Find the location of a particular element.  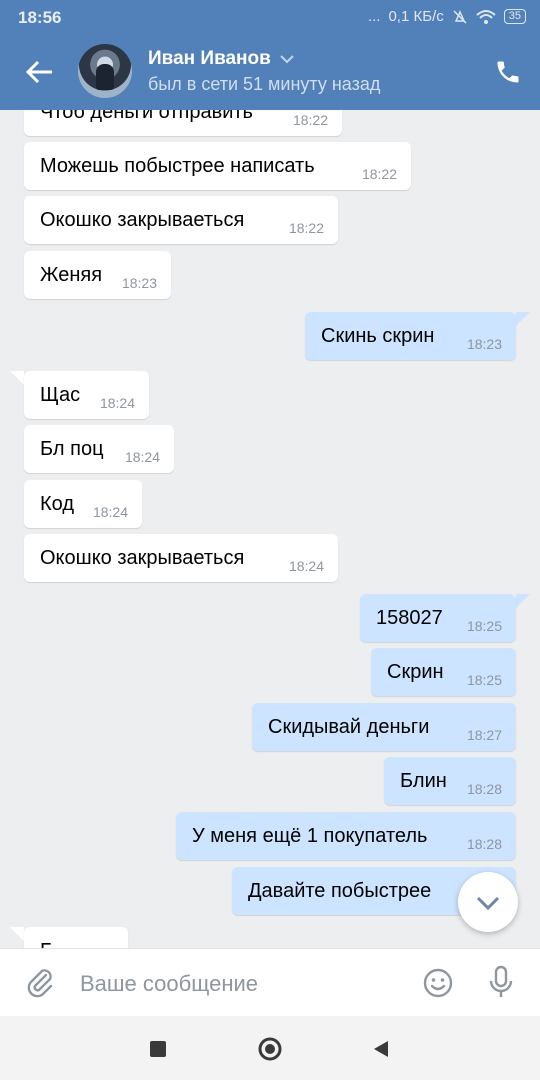

message-outgoing: Скрин 18:25 is located at coordinates (443, 672).